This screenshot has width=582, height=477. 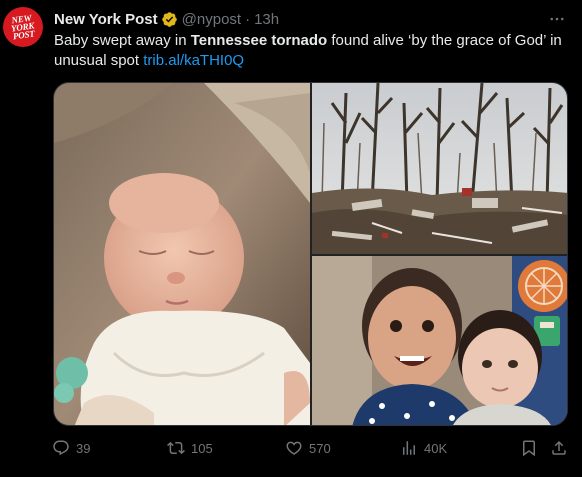 What do you see at coordinates (71, 448) in the screenshot?
I see `reply-button: 39` at bounding box center [71, 448].